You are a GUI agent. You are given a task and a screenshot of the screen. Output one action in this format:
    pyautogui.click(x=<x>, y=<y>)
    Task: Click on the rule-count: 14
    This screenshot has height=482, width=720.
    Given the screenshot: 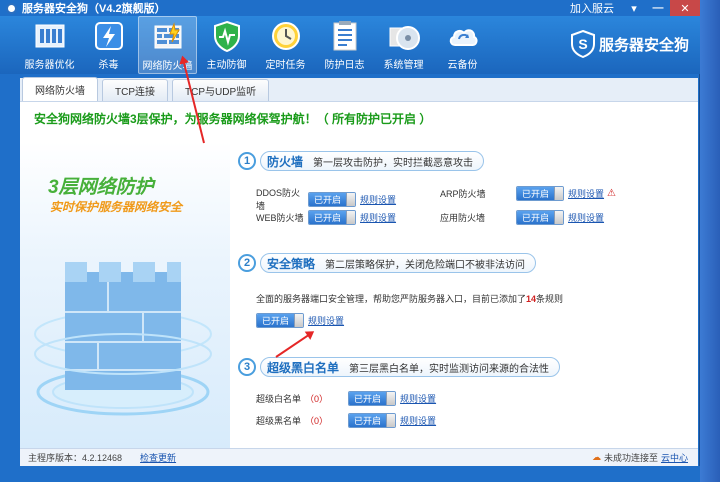 What is the action you would take?
    pyautogui.click(x=531, y=299)
    